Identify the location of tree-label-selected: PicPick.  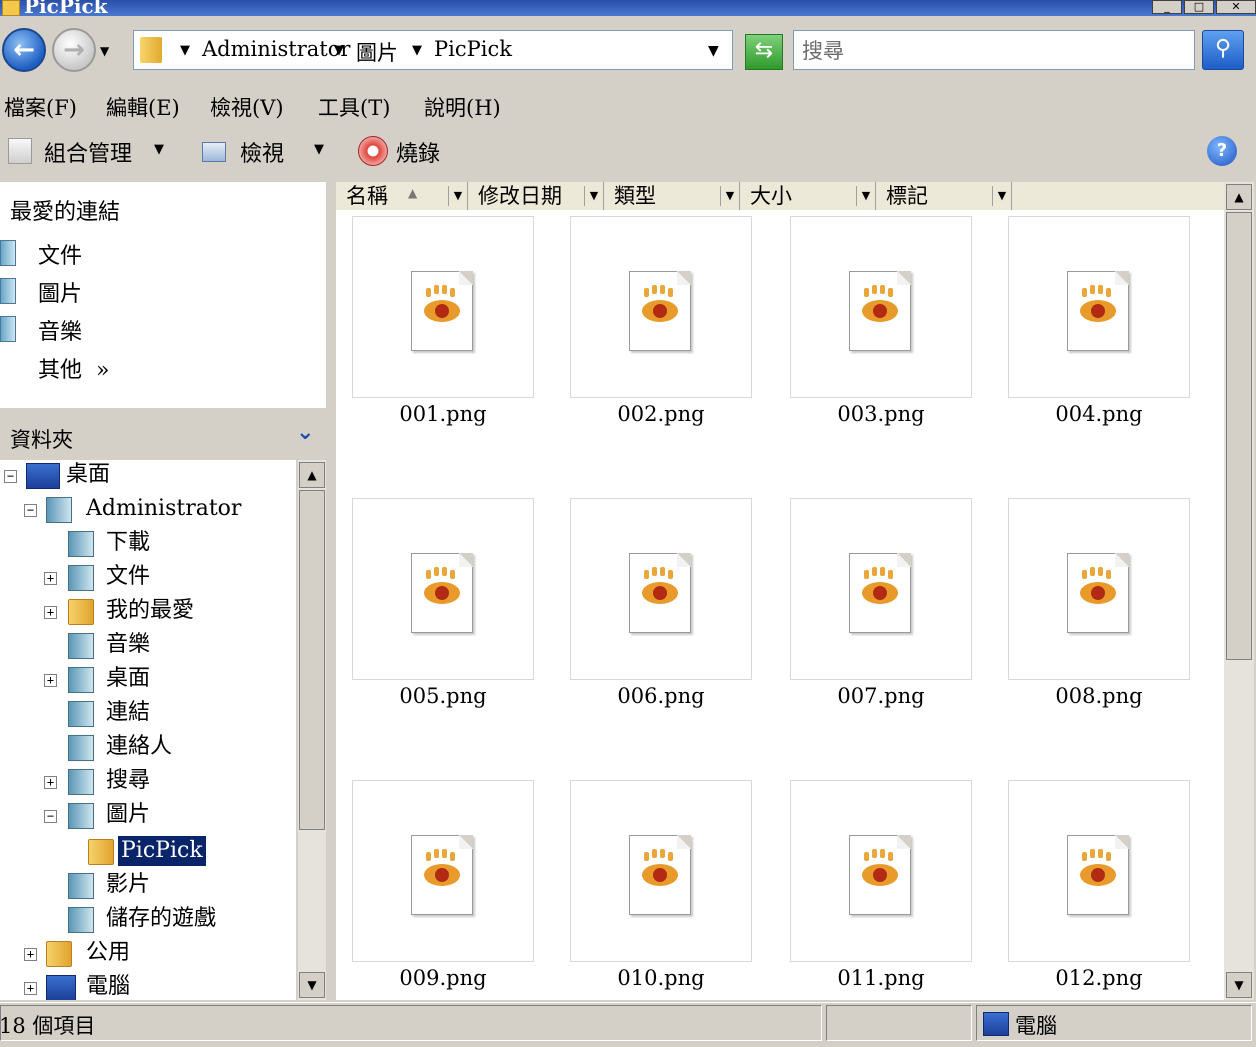
(162, 851).